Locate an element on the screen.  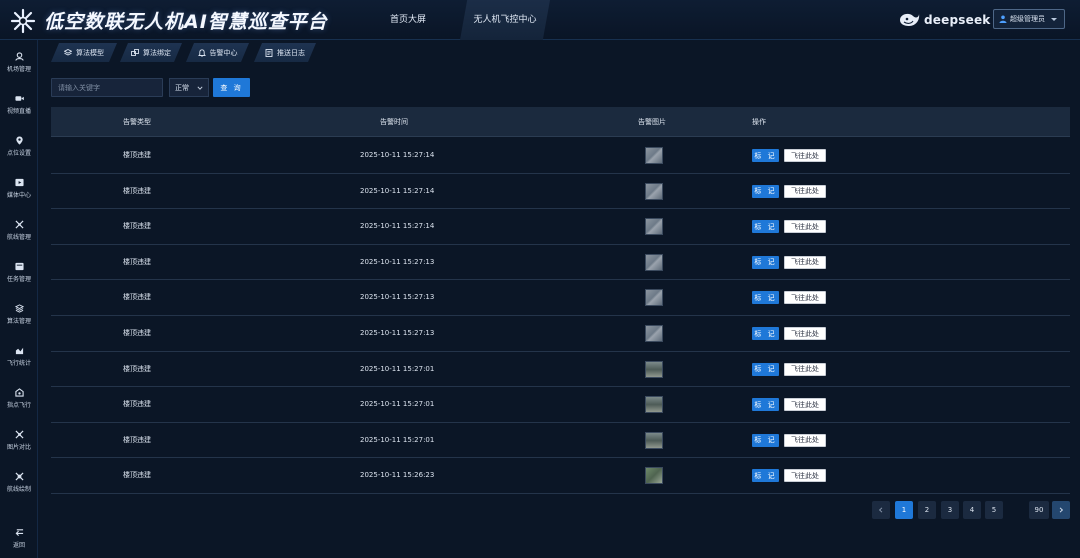
sidebar-item-location: 点位设置 is located at coordinates (19, 146).